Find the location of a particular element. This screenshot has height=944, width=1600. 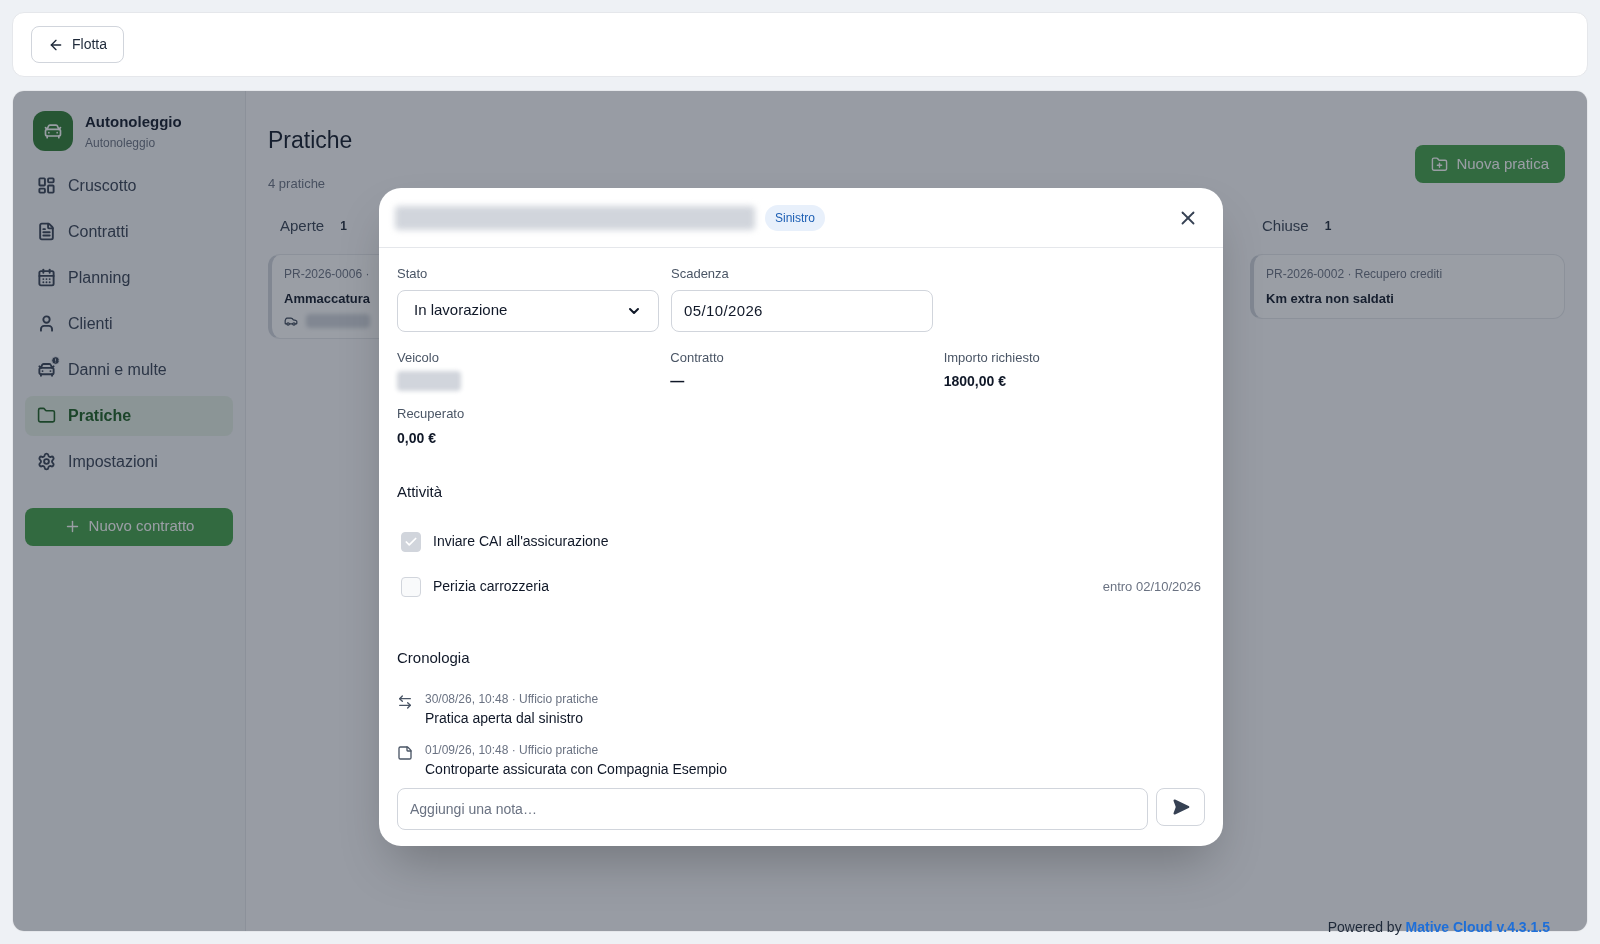

new-contract-button: Nuovo contratto is located at coordinates (129, 526).